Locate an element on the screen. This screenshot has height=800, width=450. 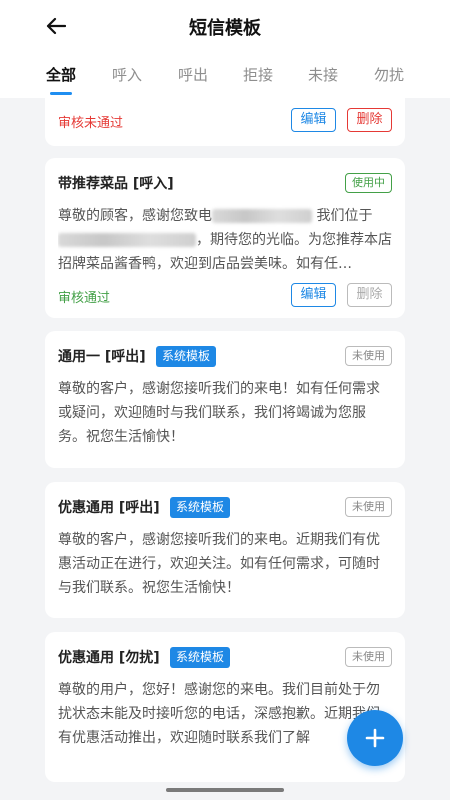
app-header: 短信模板 is located at coordinates (225, 26).